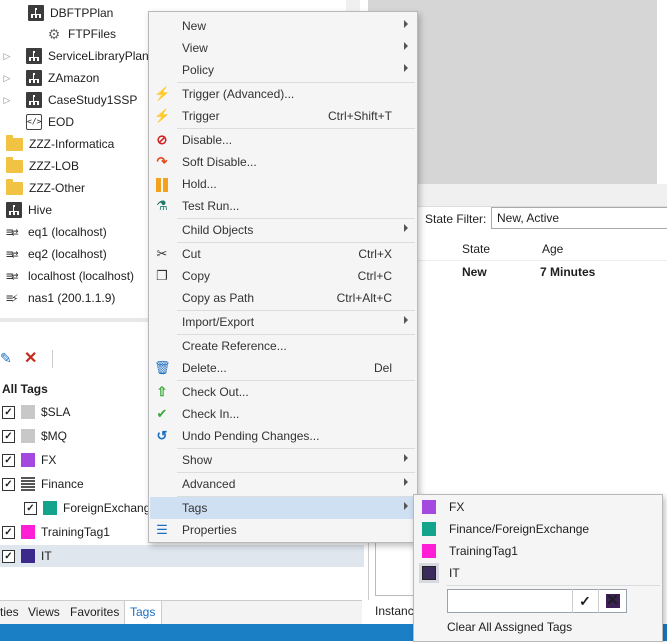  I want to click on menu-item-shortcut: Ctrl+X, so click(375, 254).